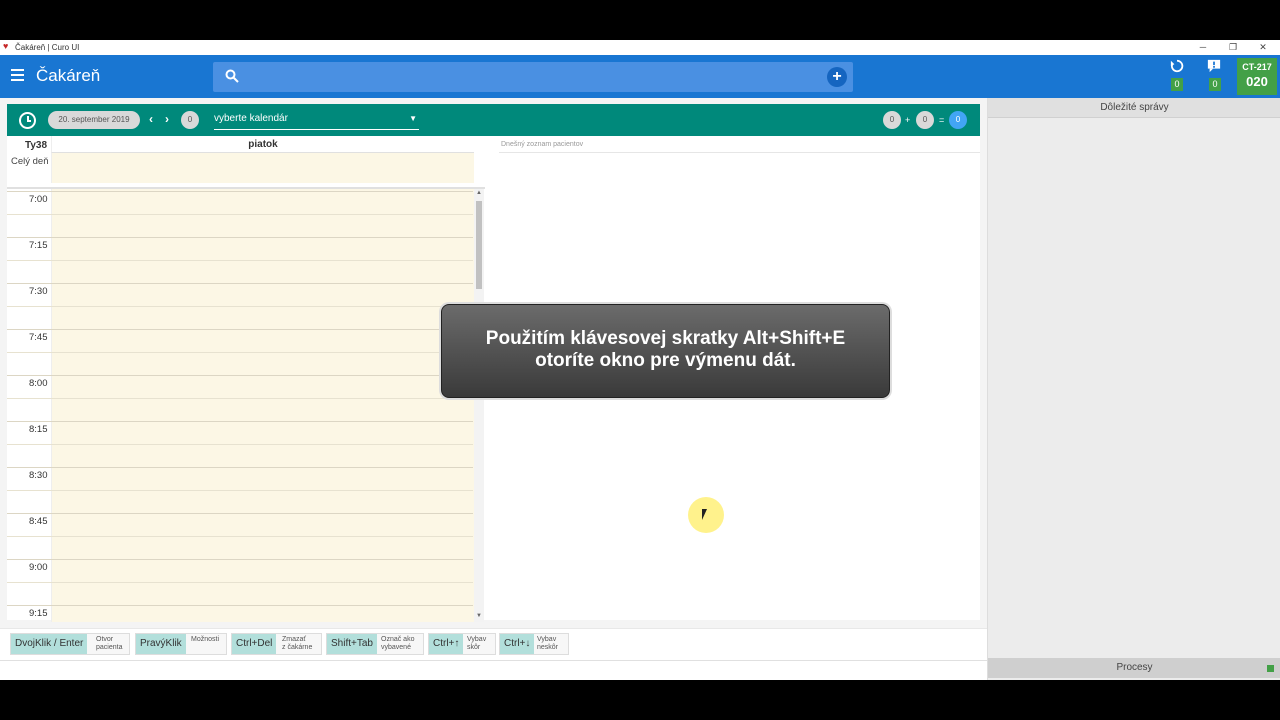 Image resolution: width=1280 pixels, height=720 pixels. What do you see at coordinates (251, 118) in the screenshot?
I see `calendar-select-value: vyberte kalendár` at bounding box center [251, 118].